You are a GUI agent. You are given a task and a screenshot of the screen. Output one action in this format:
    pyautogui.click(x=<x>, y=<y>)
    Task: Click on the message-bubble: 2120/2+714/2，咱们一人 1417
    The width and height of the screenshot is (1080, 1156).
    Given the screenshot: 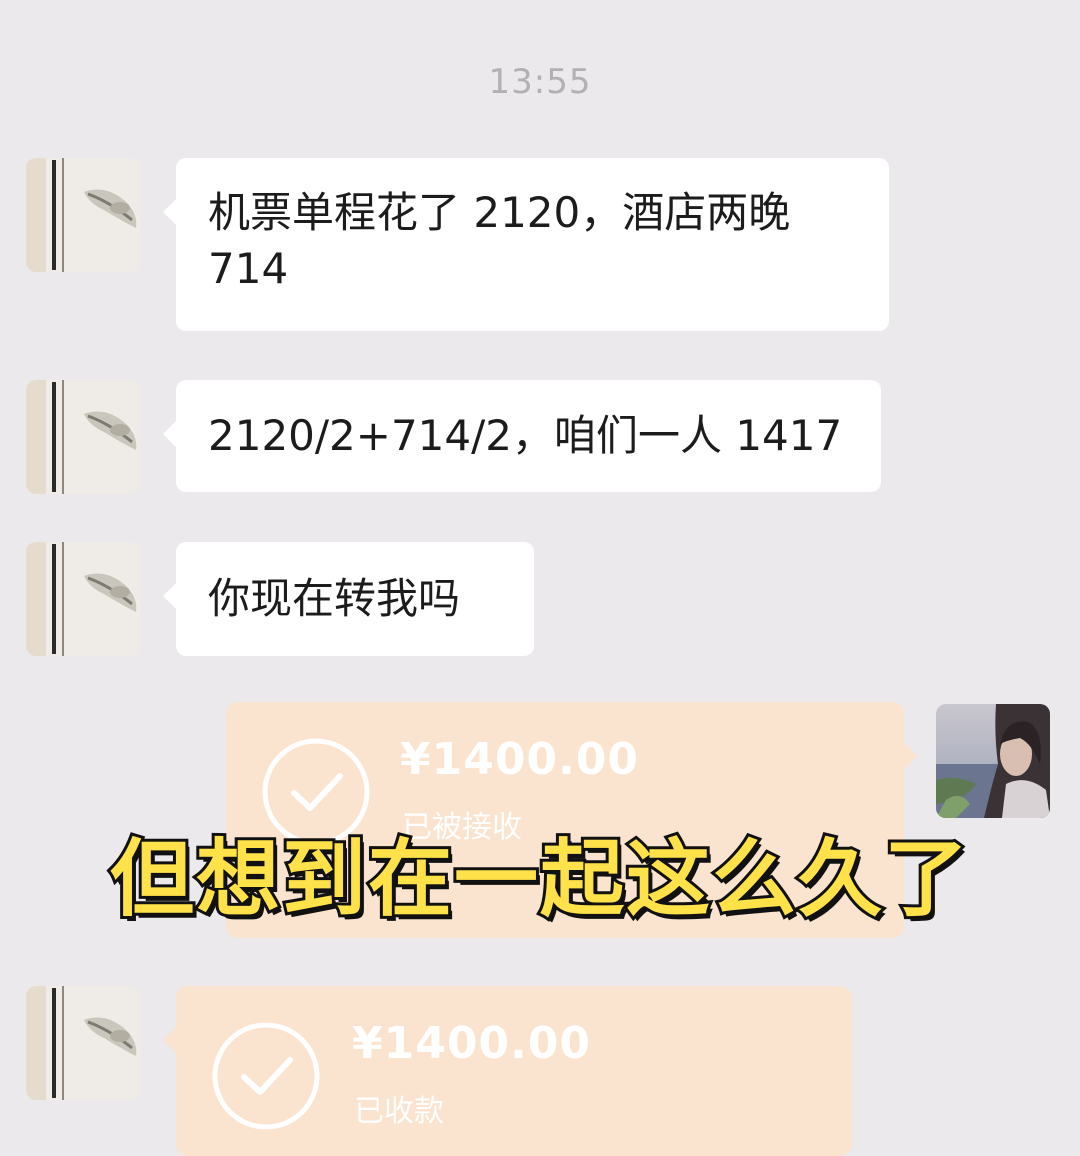 What is the action you would take?
    pyautogui.click(x=522, y=436)
    